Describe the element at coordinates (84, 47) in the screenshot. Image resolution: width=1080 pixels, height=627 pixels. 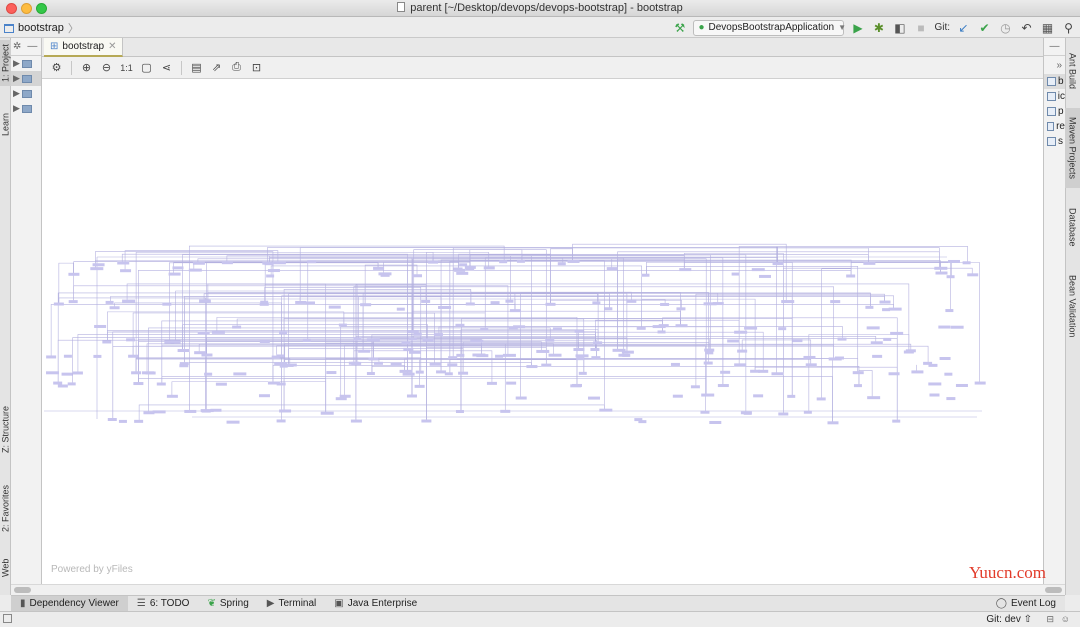
I see `tab-bootstrap-diagram: ⊞ bootstrap ✕` at that location.